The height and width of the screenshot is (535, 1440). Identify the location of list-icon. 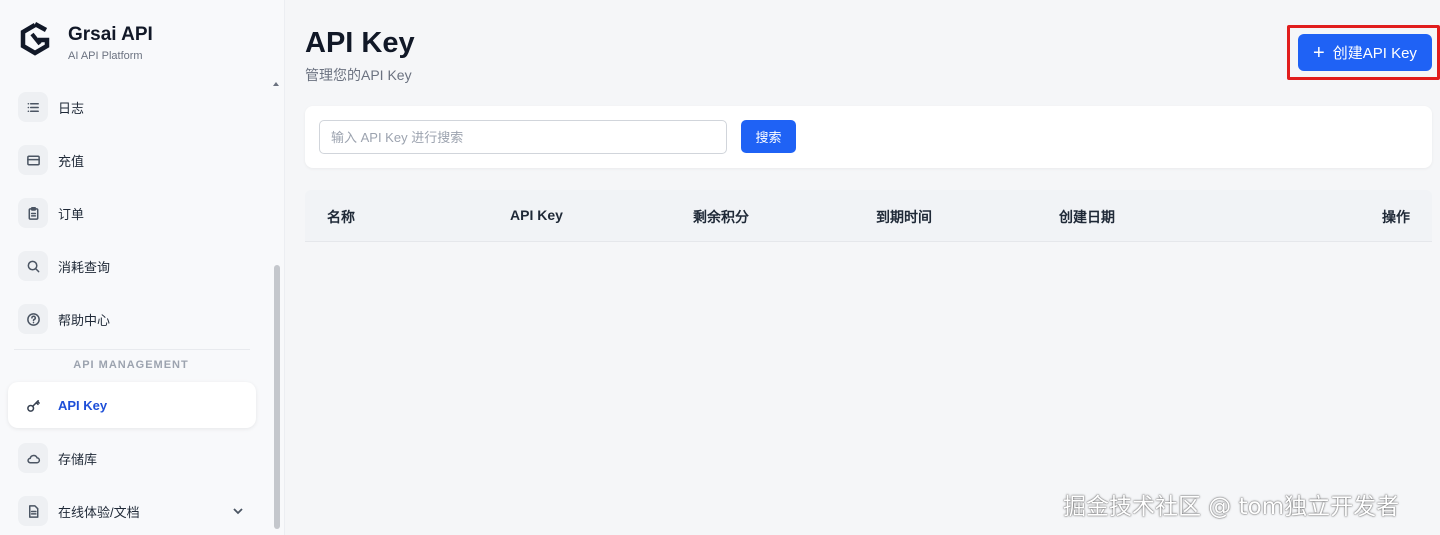
(33, 107).